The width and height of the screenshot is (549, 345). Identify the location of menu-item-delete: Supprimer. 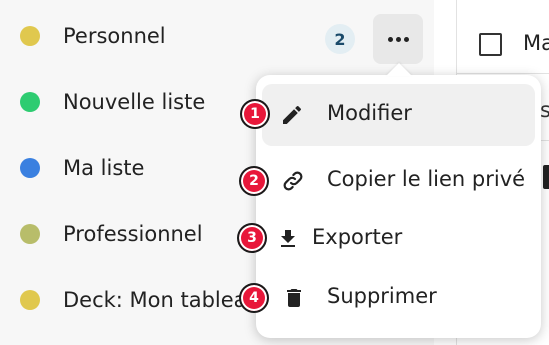
(398, 298).